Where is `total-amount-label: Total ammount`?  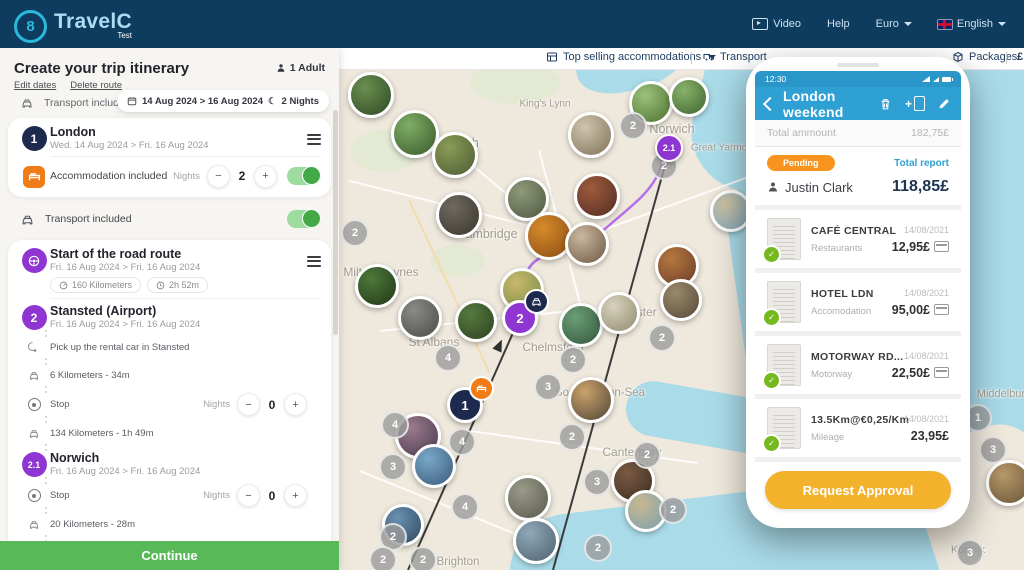
total-amount-label: Total ammount is located at coordinates (801, 133).